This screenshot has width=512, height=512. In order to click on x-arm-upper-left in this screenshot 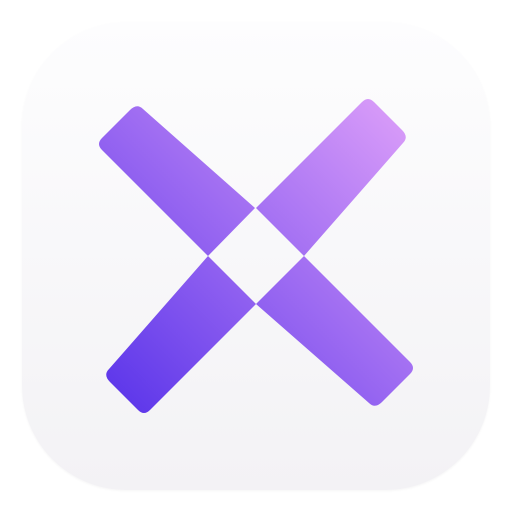, I will do `click(177, 181)`.